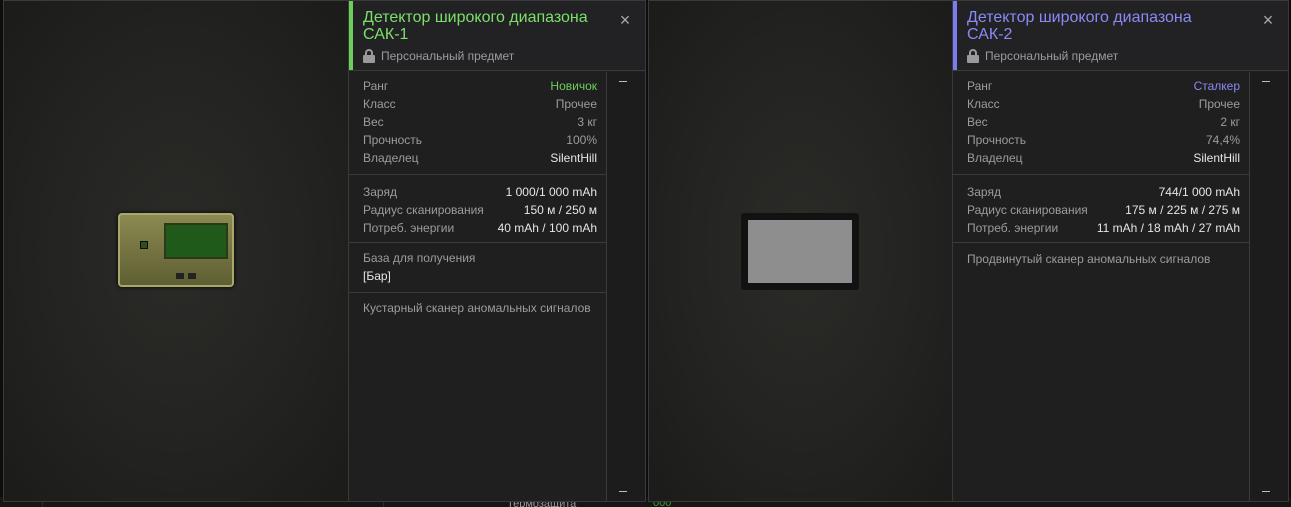 Image resolution: width=1291 pixels, height=507 pixels. Describe the element at coordinates (480, 140) in the screenshot. I see `stat-row-durability: Прочность 100%` at that location.